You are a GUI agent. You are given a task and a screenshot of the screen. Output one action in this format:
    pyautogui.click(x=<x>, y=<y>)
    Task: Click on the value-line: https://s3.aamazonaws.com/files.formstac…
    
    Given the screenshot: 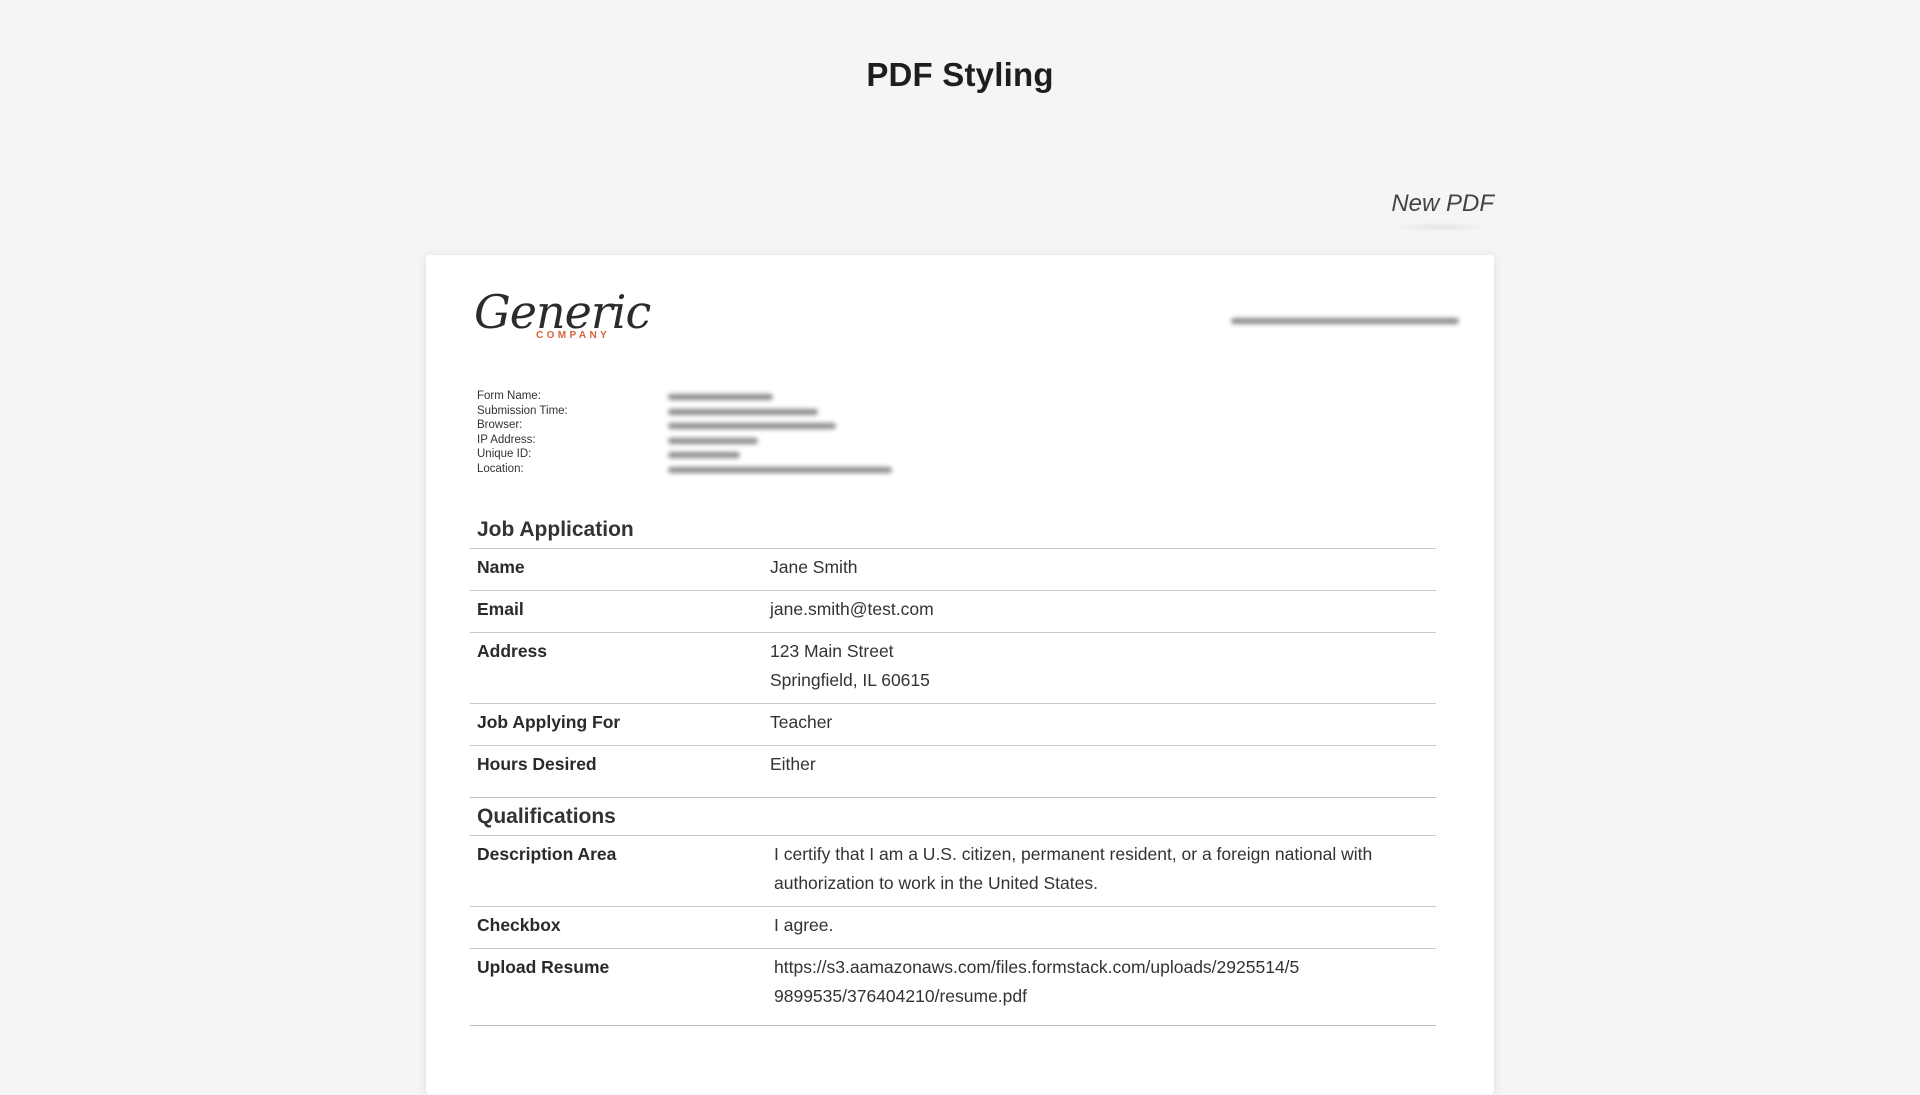 What is the action you would take?
    pyautogui.click(x=1037, y=967)
    